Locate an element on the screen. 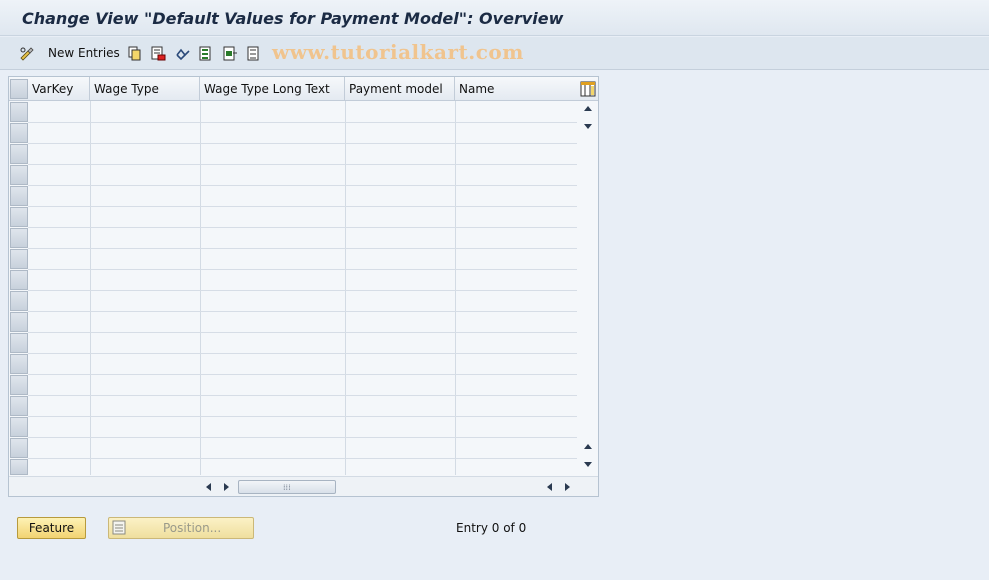  undo-icon is located at coordinates (182, 53).